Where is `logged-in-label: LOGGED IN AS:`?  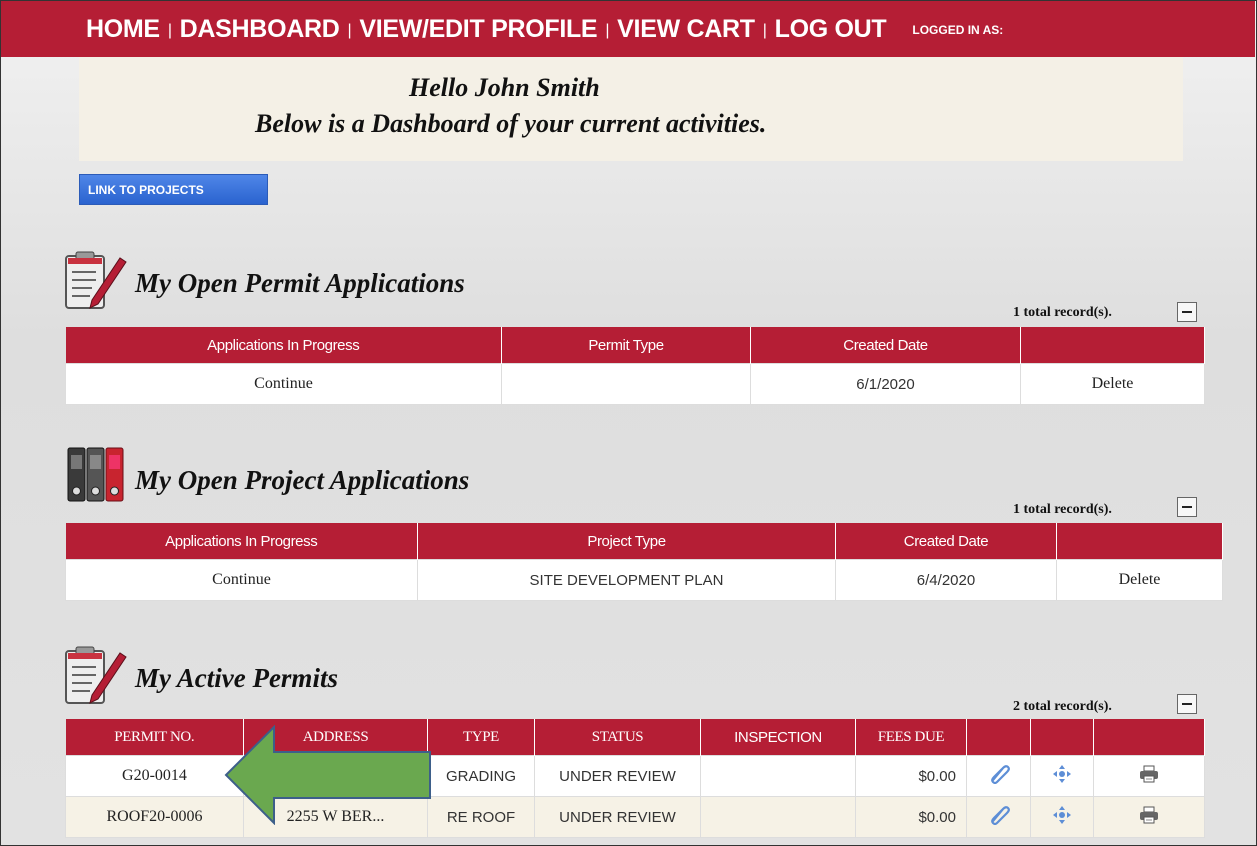
logged-in-label: LOGGED IN AS: is located at coordinates (958, 30).